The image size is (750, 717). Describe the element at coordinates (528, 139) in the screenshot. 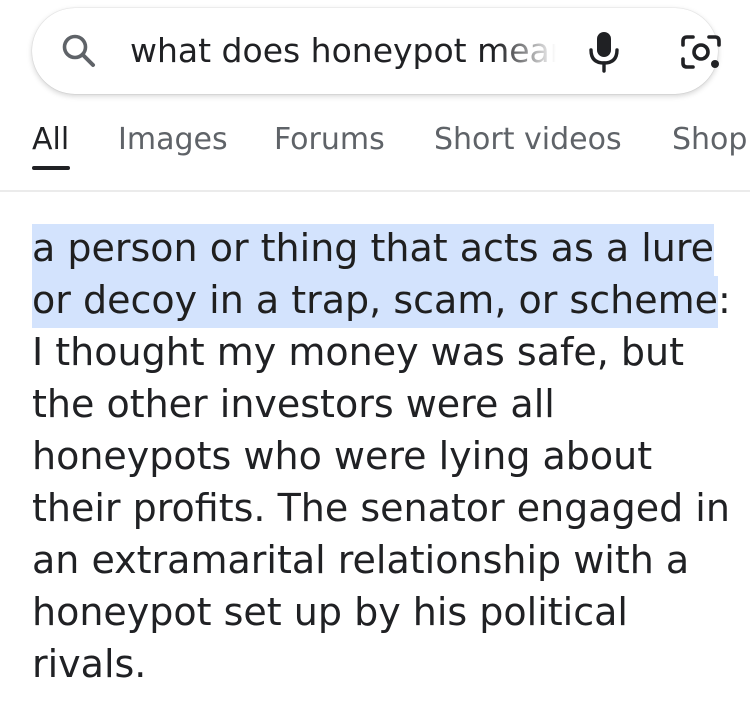

I see `tab-short-videos: Short videos` at that location.